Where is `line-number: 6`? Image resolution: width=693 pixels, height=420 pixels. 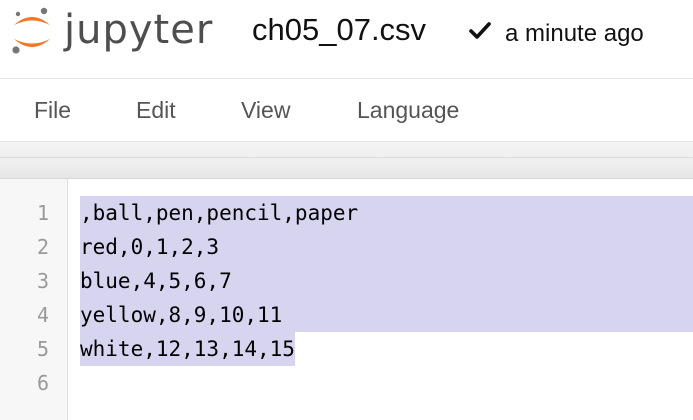
line-number: 6 is located at coordinates (42, 383).